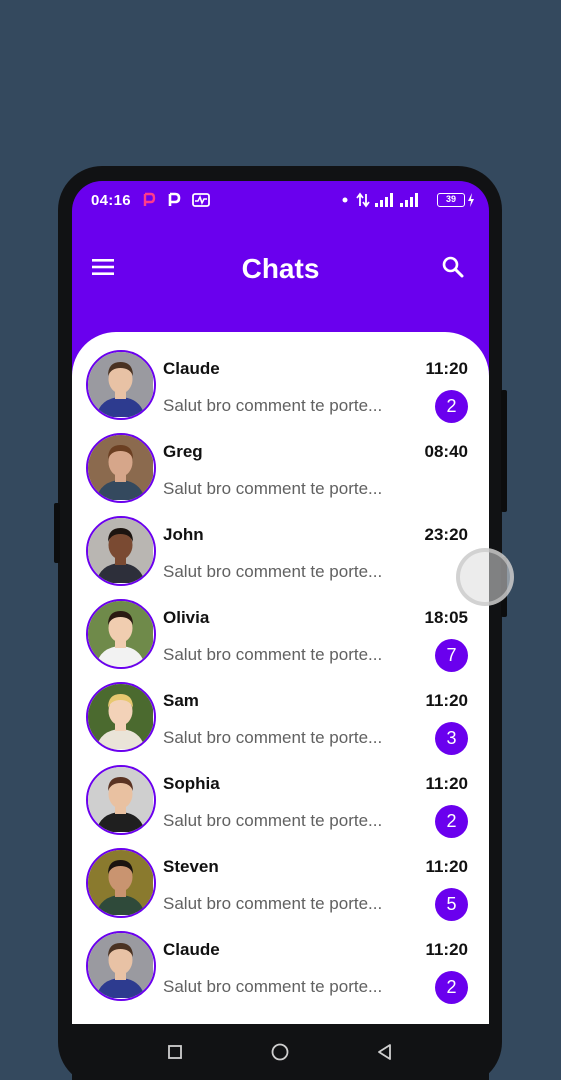 This screenshot has width=561, height=1080. I want to click on unread-badge: 3, so click(451, 738).